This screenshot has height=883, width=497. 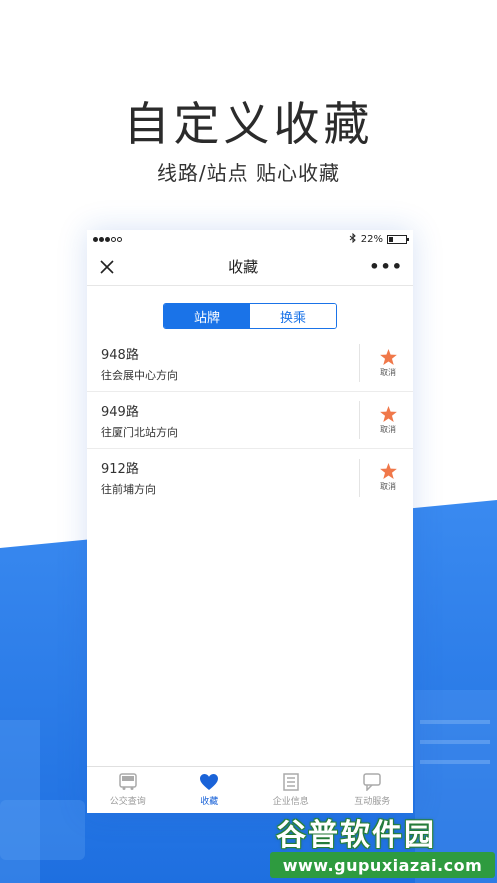 What do you see at coordinates (353, 239) in the screenshot?
I see `bluetooth-icon` at bounding box center [353, 239].